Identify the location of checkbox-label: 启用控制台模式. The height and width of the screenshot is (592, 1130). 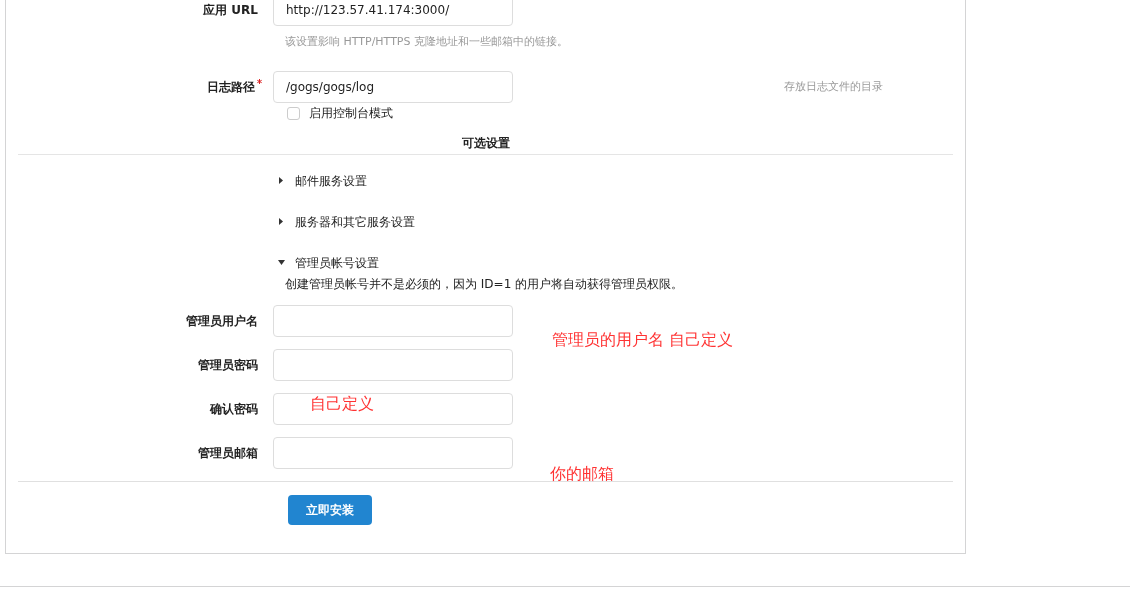
(351, 113).